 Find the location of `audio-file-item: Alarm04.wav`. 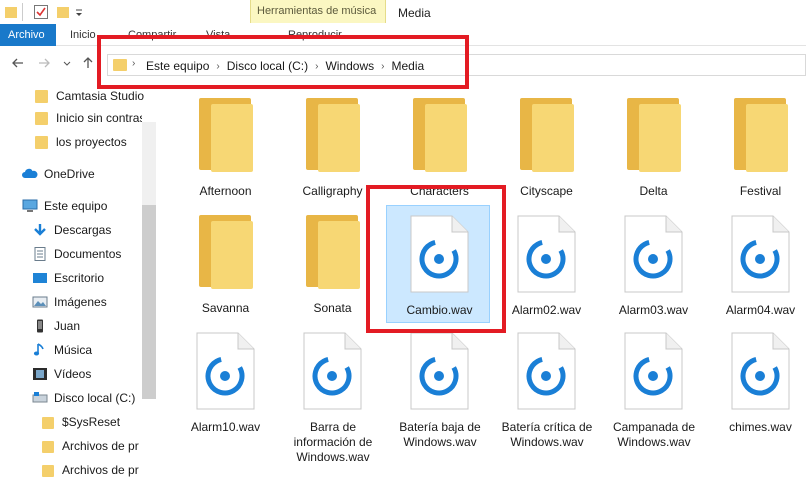

audio-file-item: Alarm04.wav is located at coordinates (756, 264).